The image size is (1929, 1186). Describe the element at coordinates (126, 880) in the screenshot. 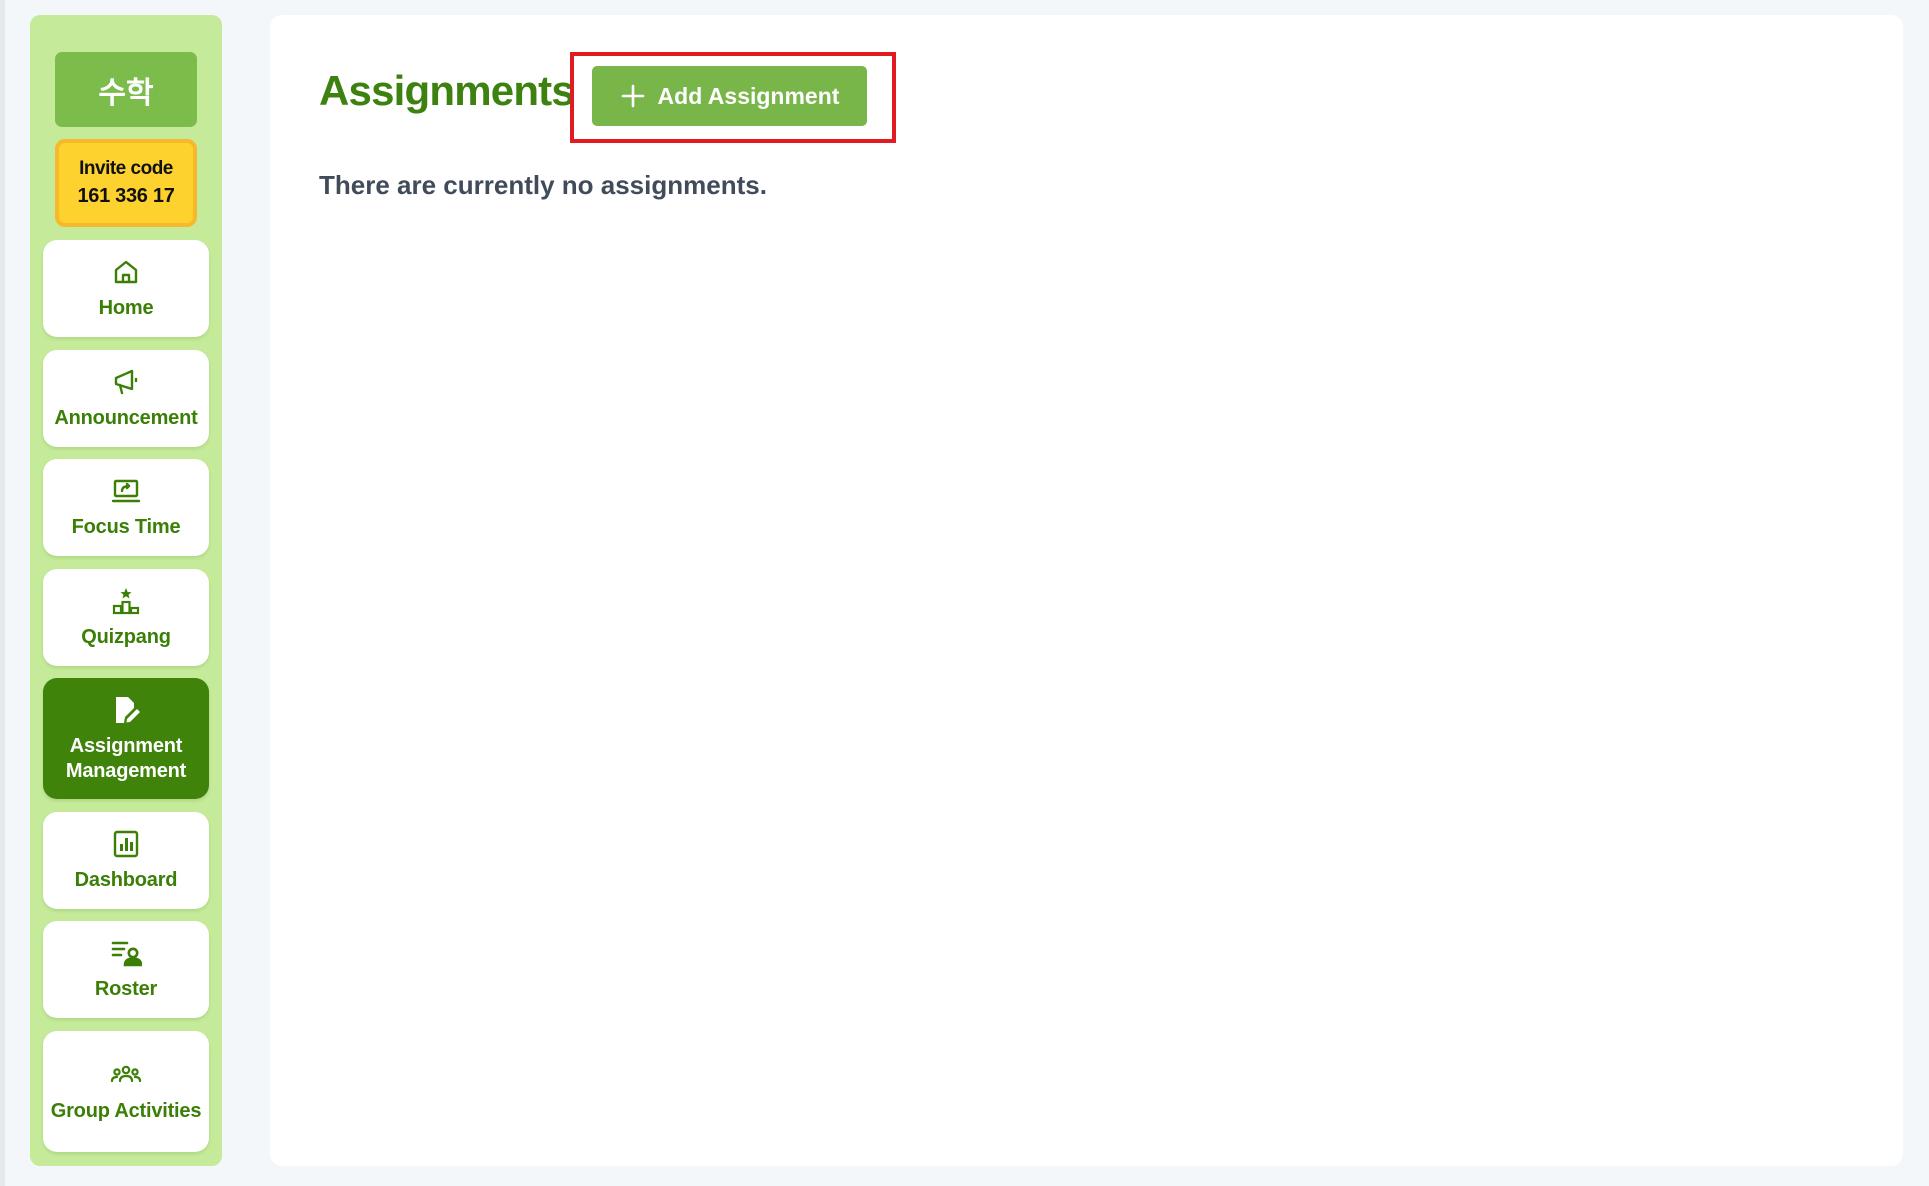

I see `sidebar-item-label: Dashboard` at that location.